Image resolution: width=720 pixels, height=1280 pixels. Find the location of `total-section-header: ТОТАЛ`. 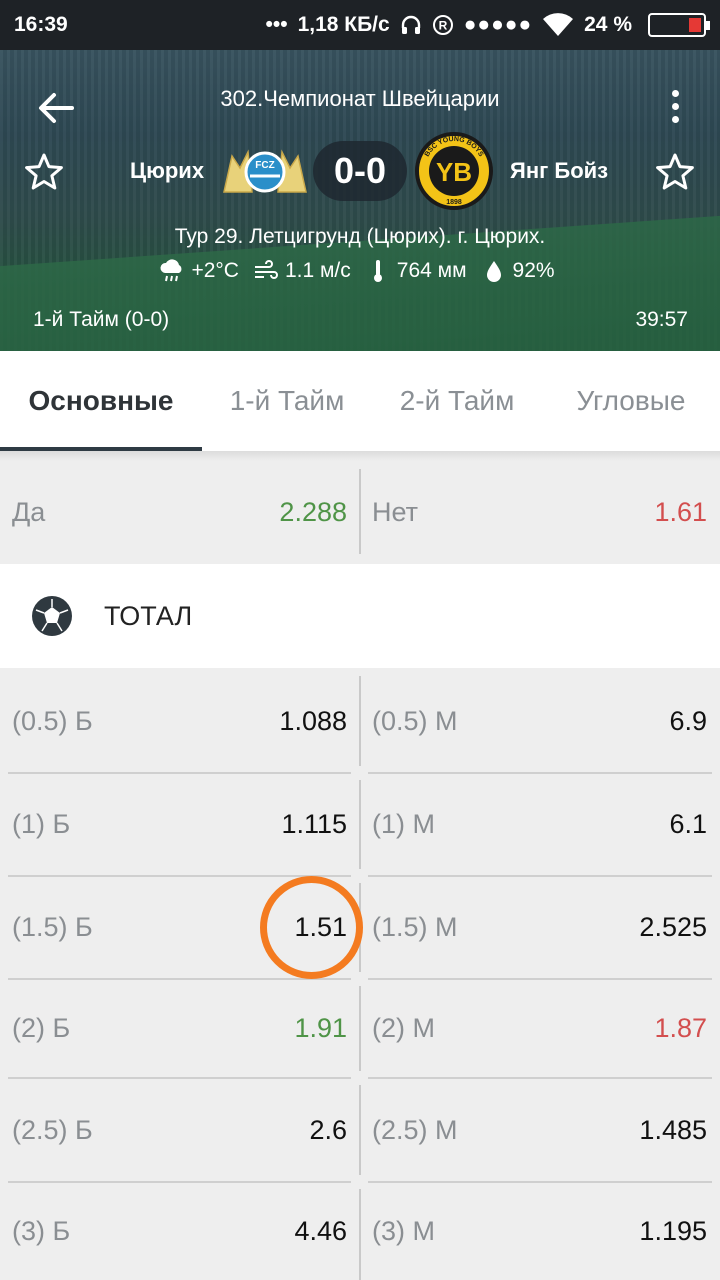

total-section-header: ТОТАЛ is located at coordinates (360, 616).